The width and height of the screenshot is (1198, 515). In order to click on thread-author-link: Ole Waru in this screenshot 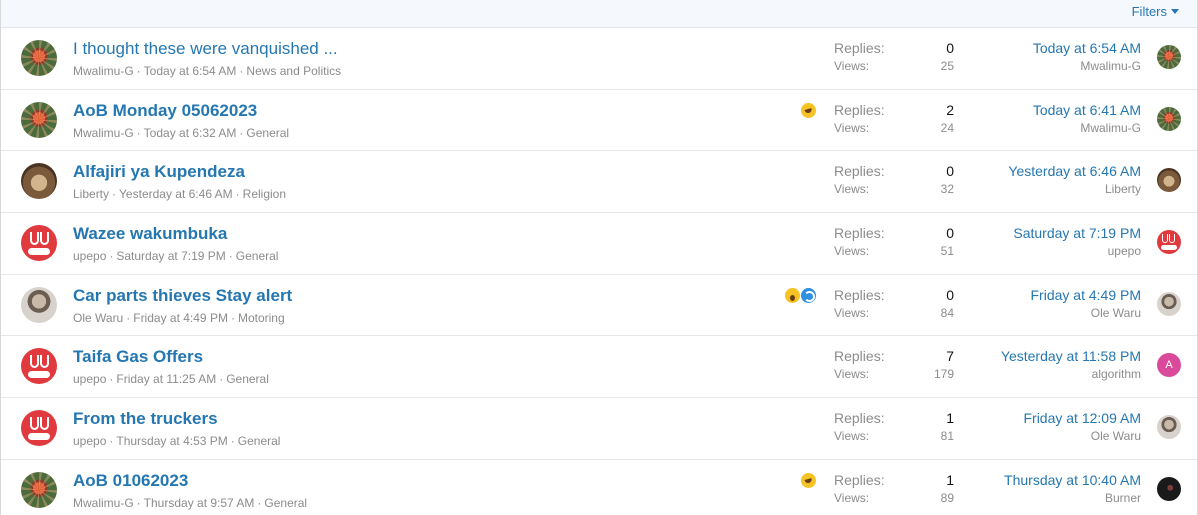, I will do `click(98, 318)`.